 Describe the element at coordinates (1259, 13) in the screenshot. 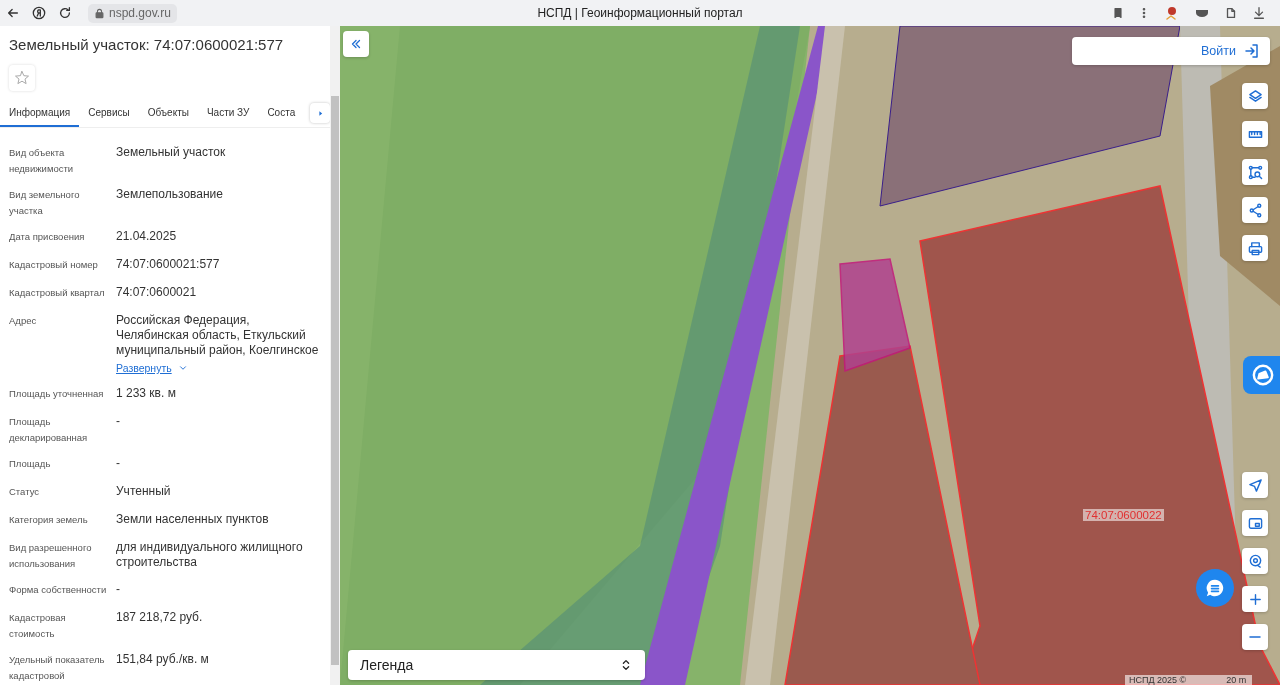

I see `download-icon` at that location.